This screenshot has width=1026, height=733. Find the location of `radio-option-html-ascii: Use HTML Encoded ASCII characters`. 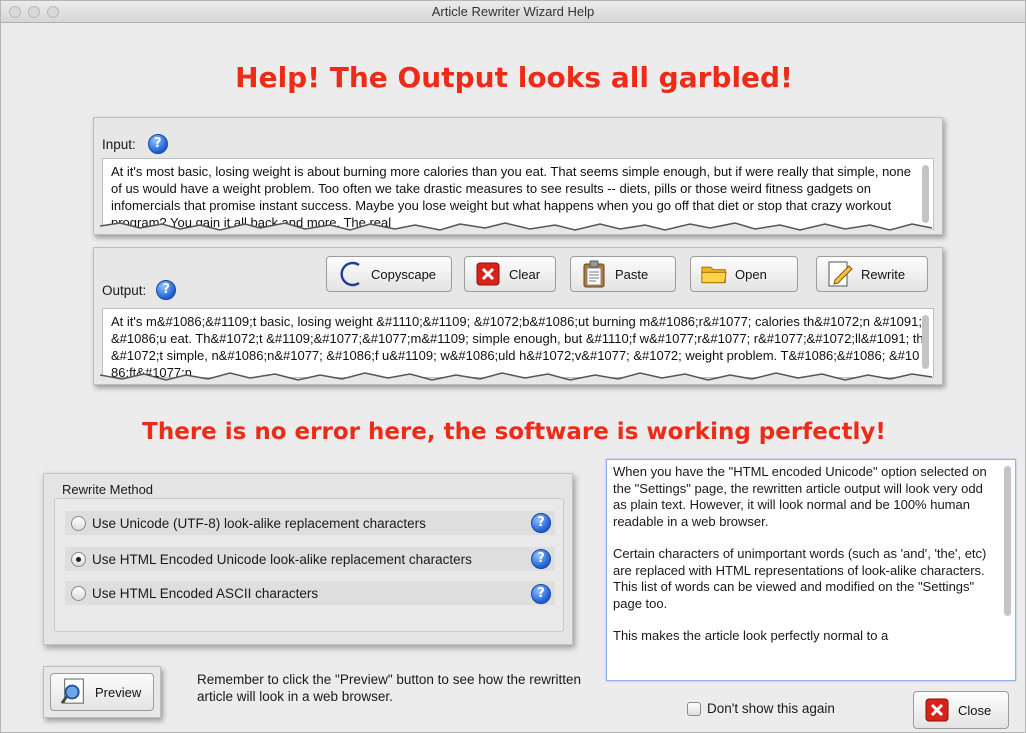

radio-option-html-ascii: Use HTML Encoded ASCII characters is located at coordinates (301, 593).